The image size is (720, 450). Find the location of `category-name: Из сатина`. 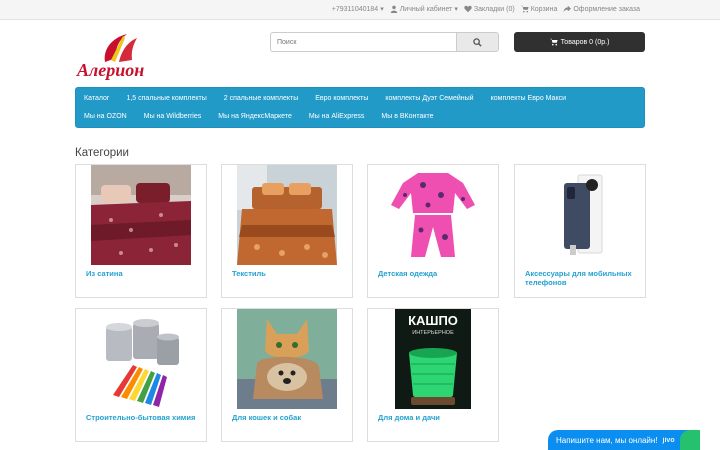

category-name: Из сатина is located at coordinates (143, 274).